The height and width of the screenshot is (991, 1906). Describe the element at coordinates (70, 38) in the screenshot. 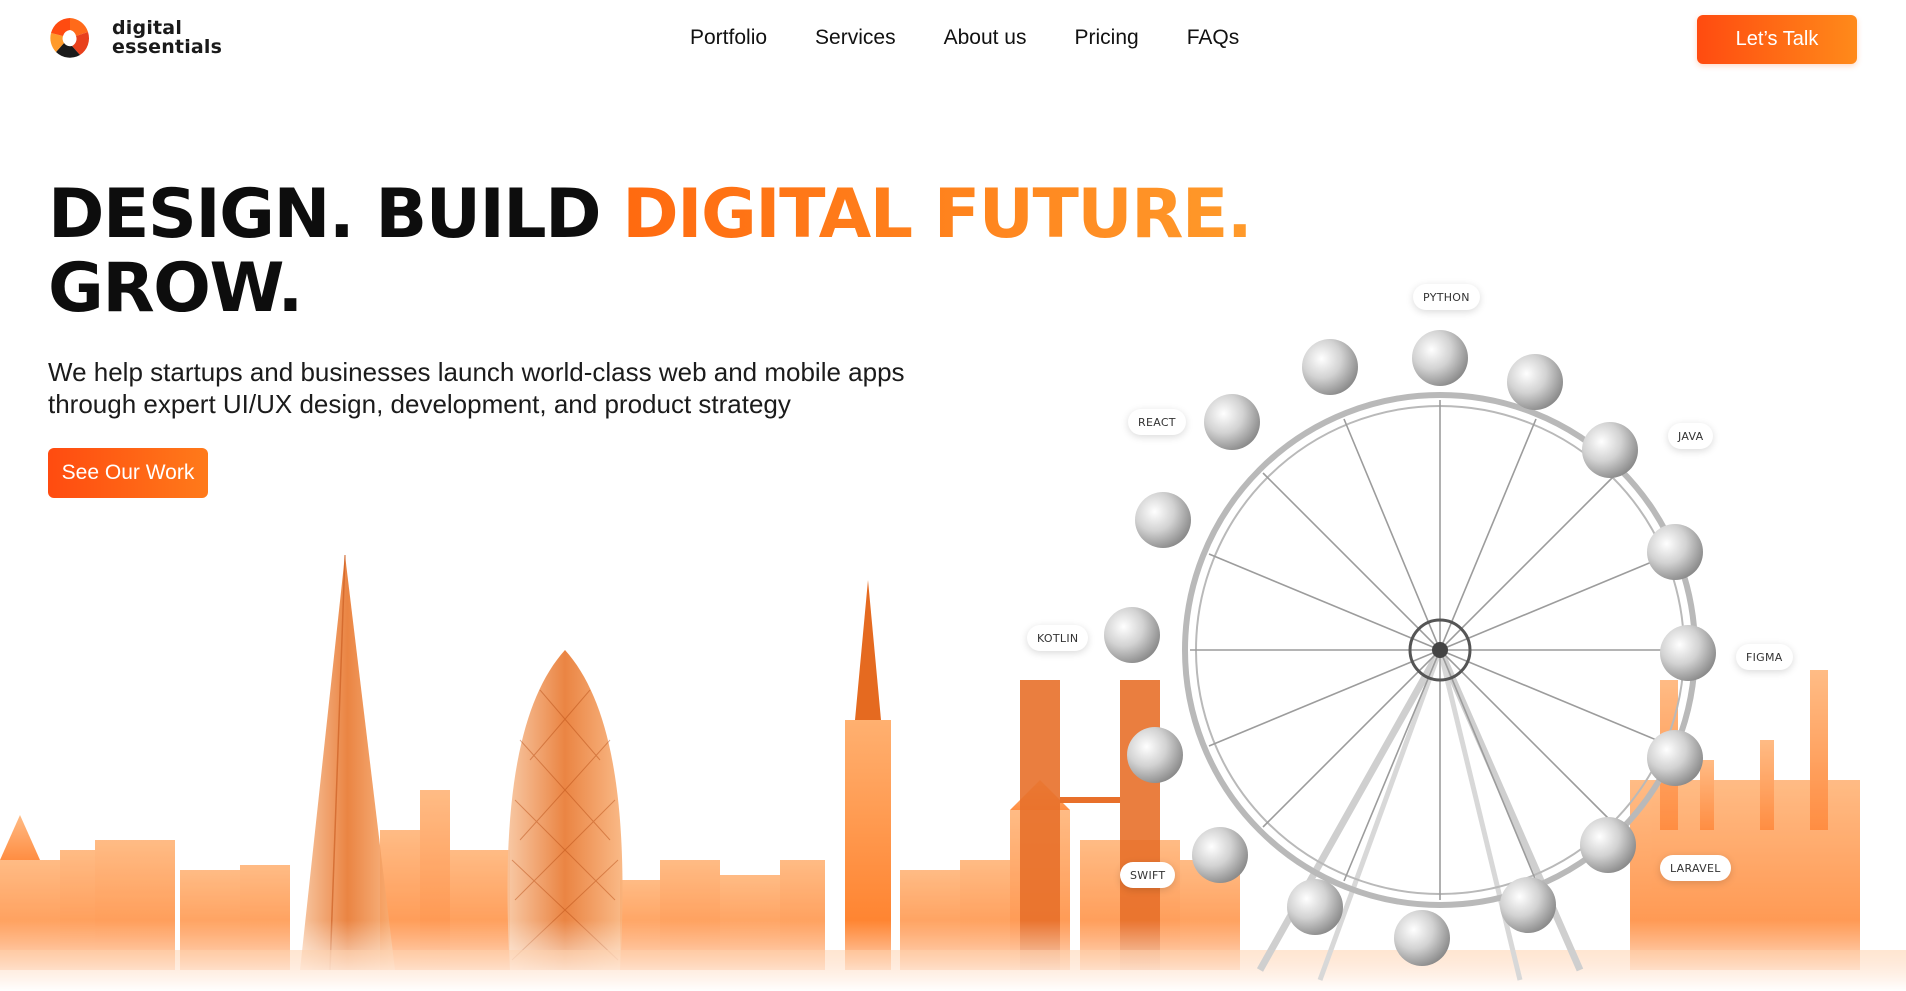

I see `swirl-logo-icon` at that location.